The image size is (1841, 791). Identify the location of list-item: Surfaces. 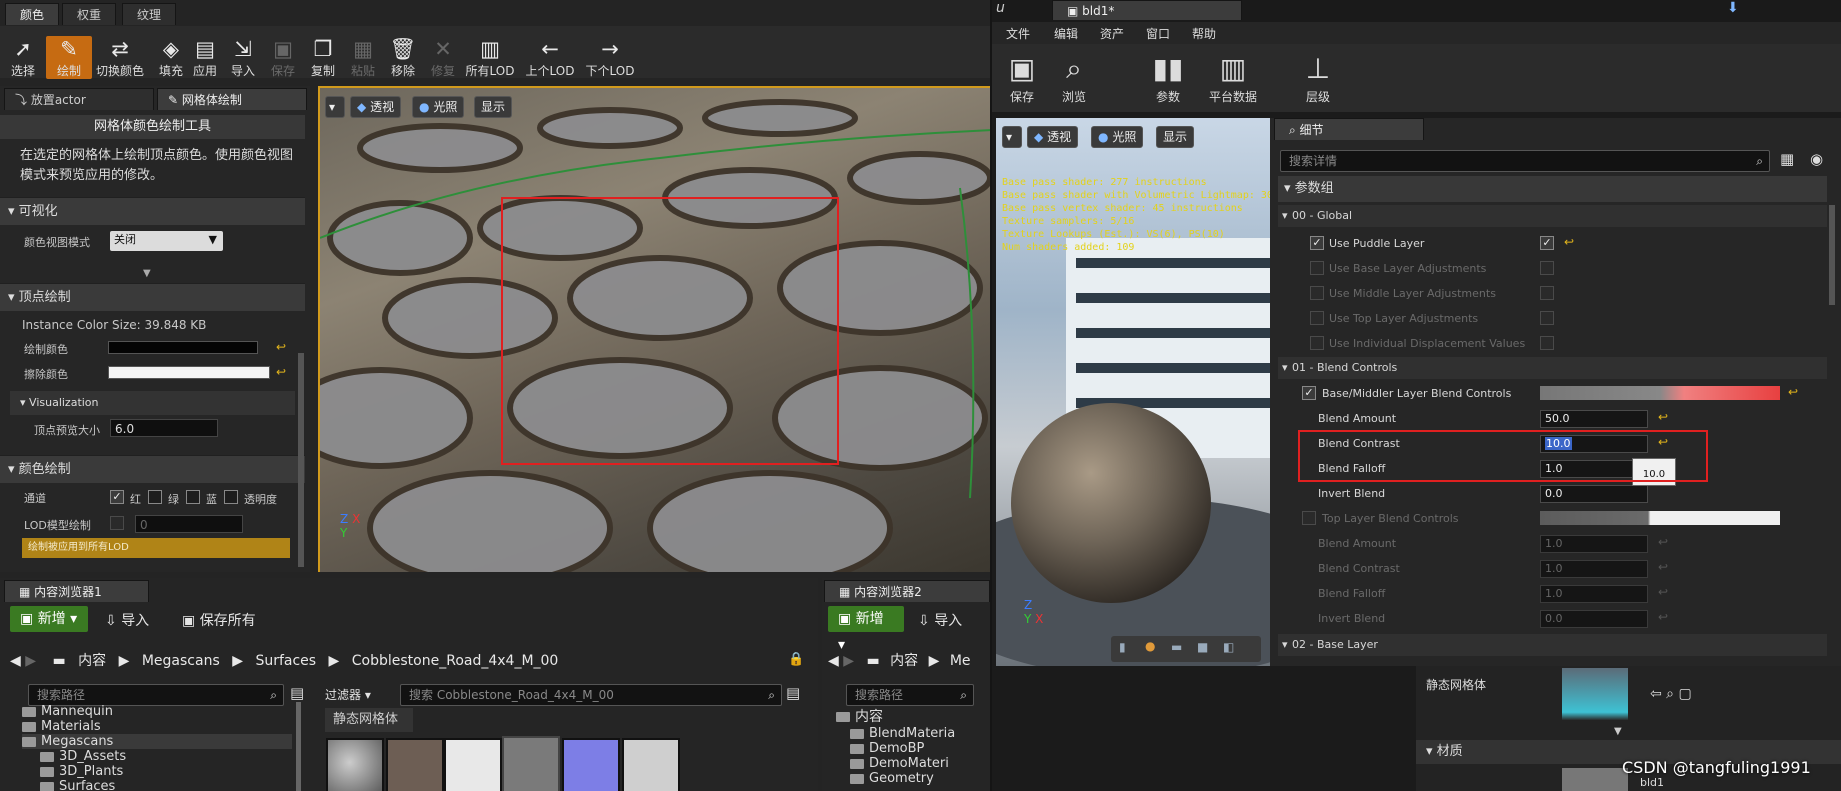
(157, 785).